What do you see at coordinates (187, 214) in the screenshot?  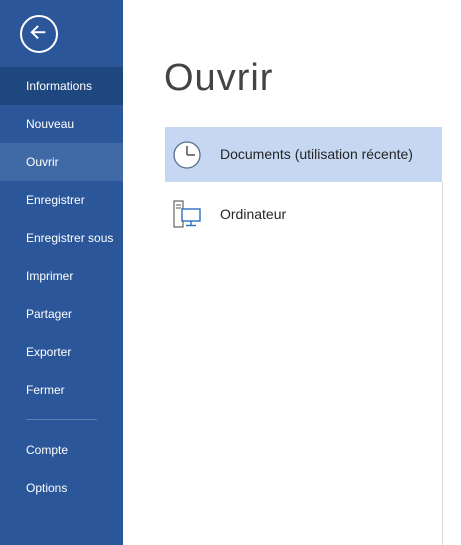 I see `computer-icon` at bounding box center [187, 214].